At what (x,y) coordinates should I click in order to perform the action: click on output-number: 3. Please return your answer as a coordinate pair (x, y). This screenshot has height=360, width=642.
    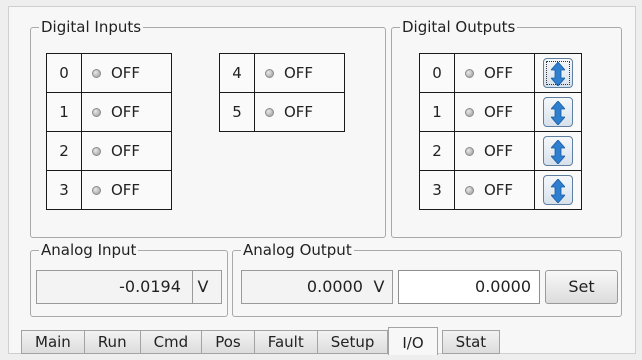
    Looking at the image, I should click on (437, 190).